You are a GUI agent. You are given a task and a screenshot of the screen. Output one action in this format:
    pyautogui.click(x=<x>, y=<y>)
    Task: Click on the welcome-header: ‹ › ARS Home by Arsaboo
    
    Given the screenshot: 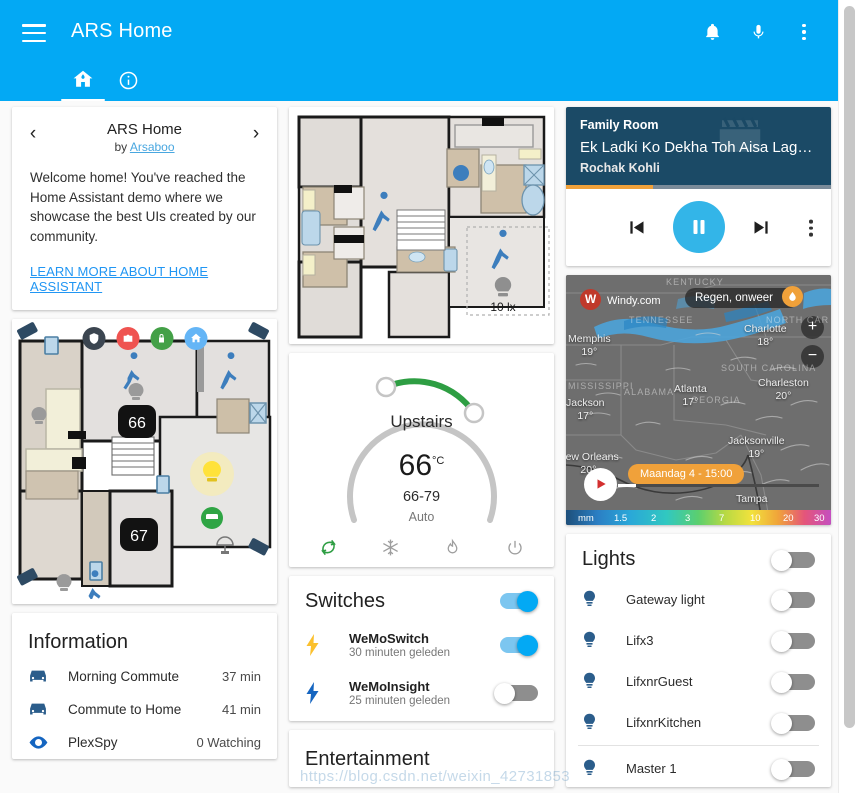 What is the action you would take?
    pyautogui.click(x=144, y=134)
    